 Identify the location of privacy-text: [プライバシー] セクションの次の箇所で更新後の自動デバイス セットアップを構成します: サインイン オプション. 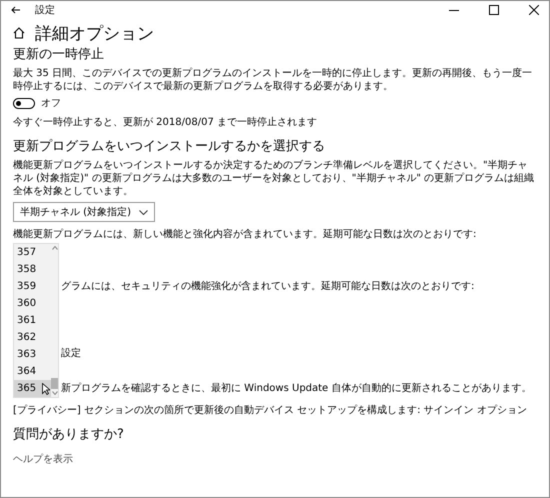
(270, 410).